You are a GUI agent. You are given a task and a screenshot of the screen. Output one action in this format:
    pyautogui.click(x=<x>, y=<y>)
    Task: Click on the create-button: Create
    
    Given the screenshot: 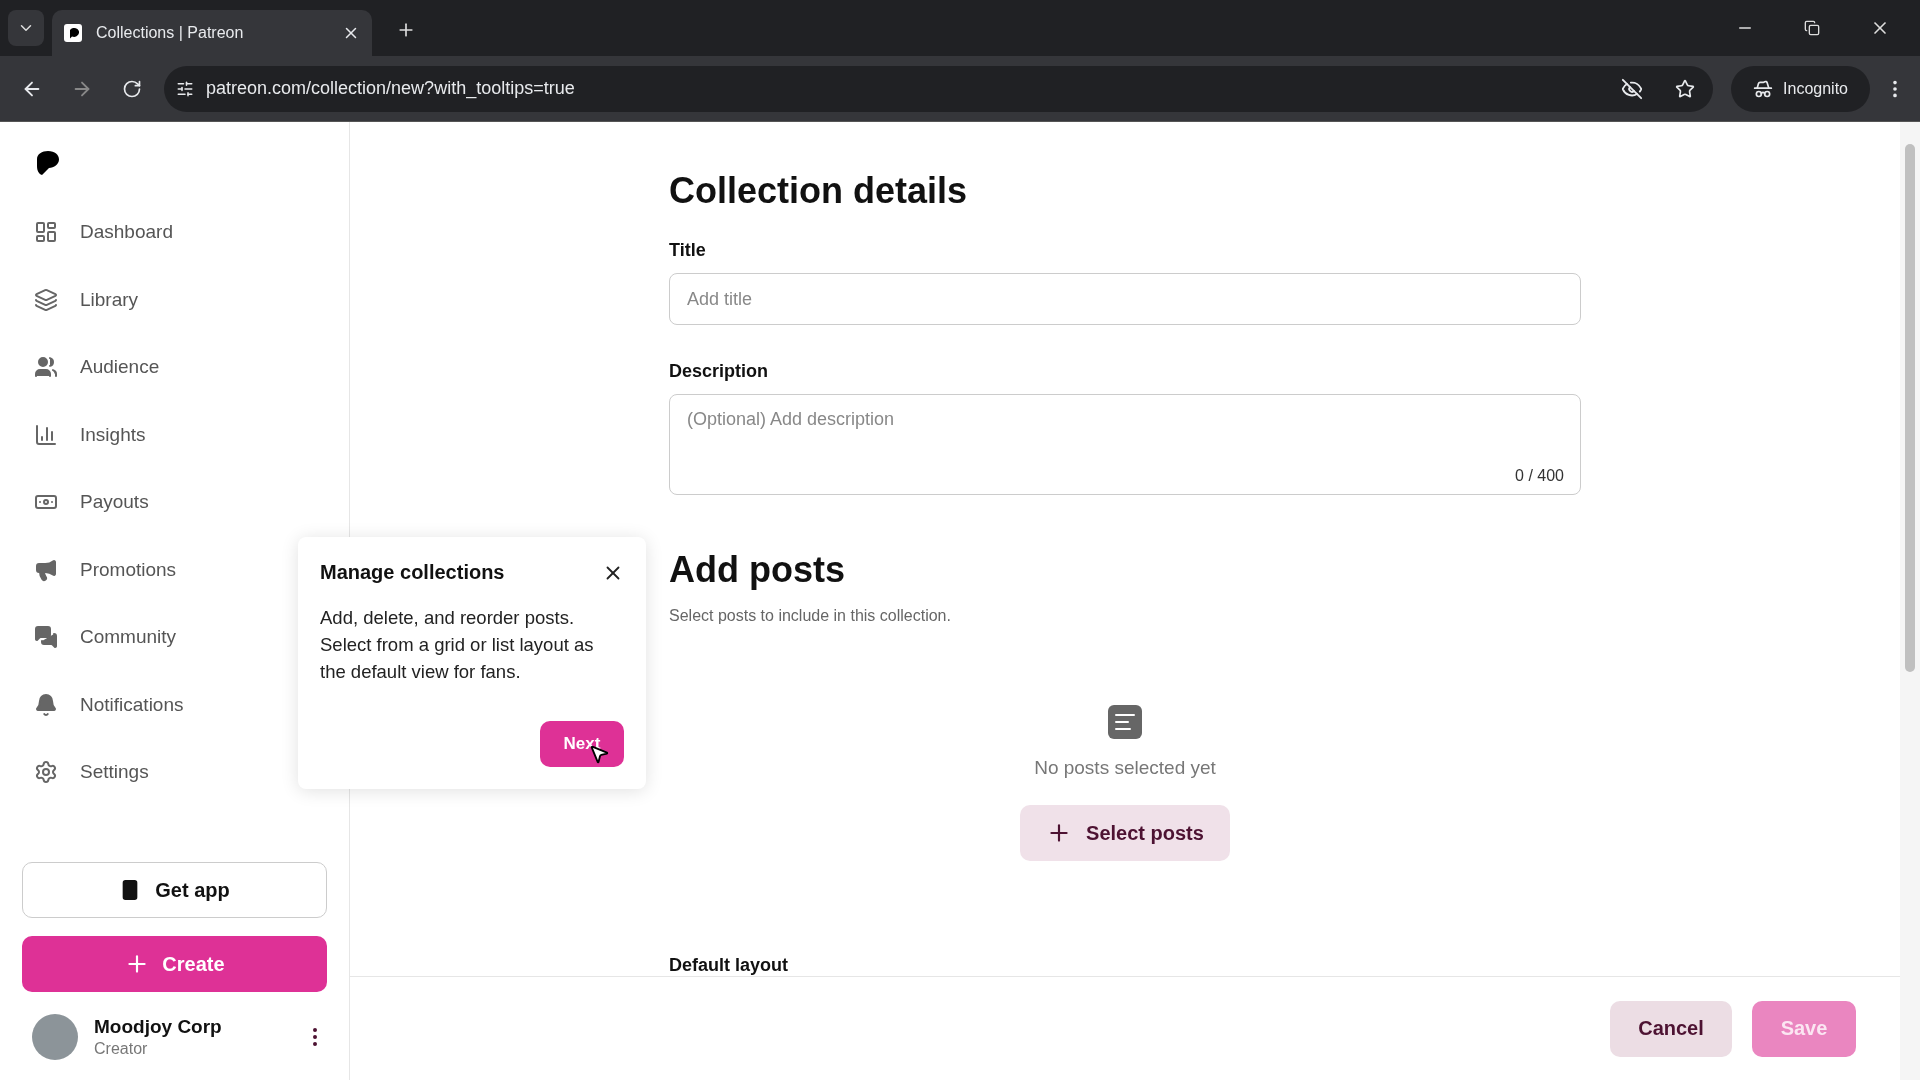 What is the action you would take?
    pyautogui.click(x=174, y=964)
    